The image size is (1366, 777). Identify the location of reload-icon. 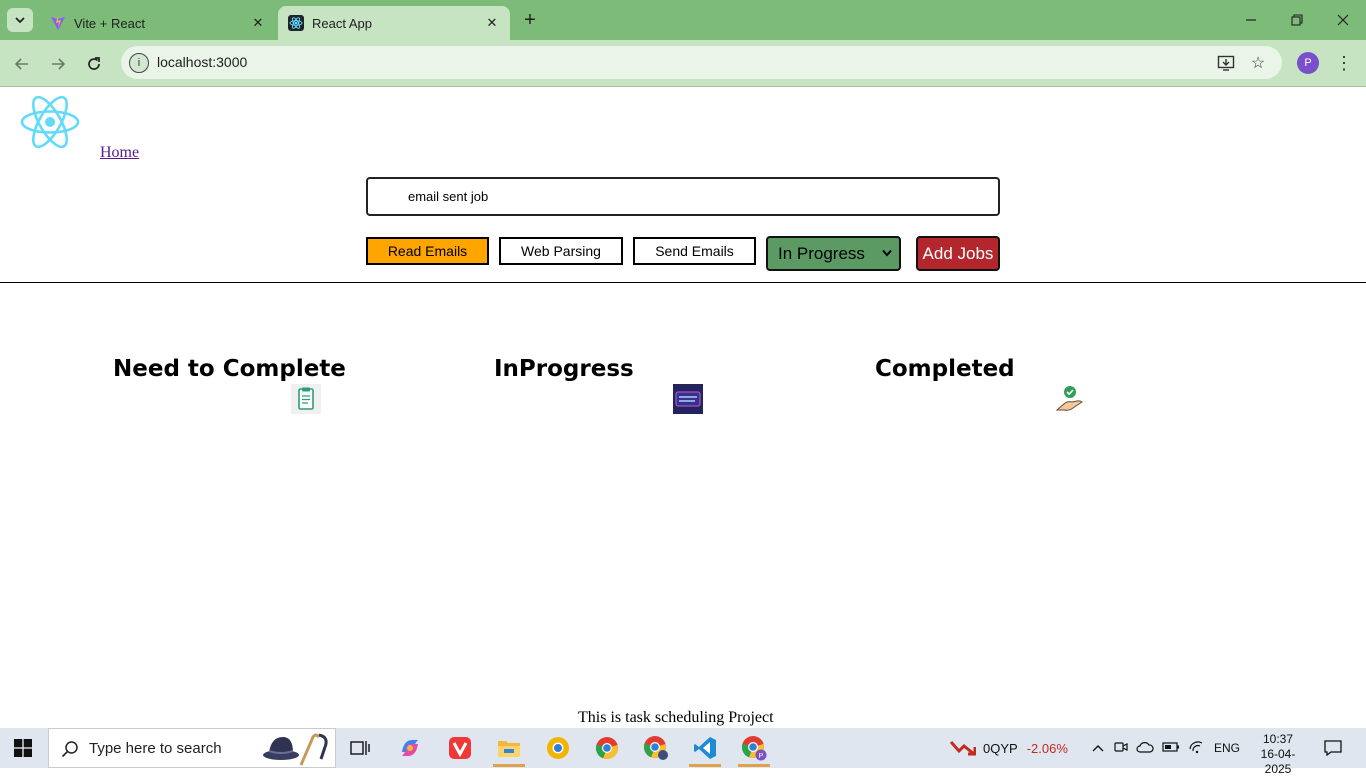
(94, 63).